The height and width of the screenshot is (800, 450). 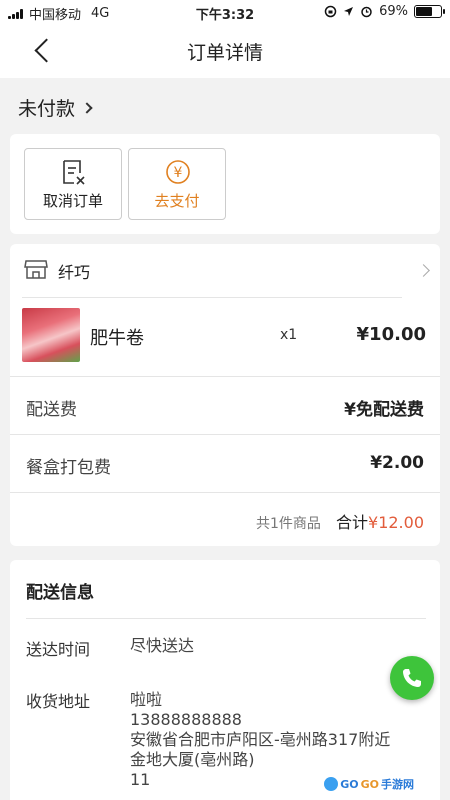 I want to click on item-count: 共1件商品, so click(x=288, y=524).